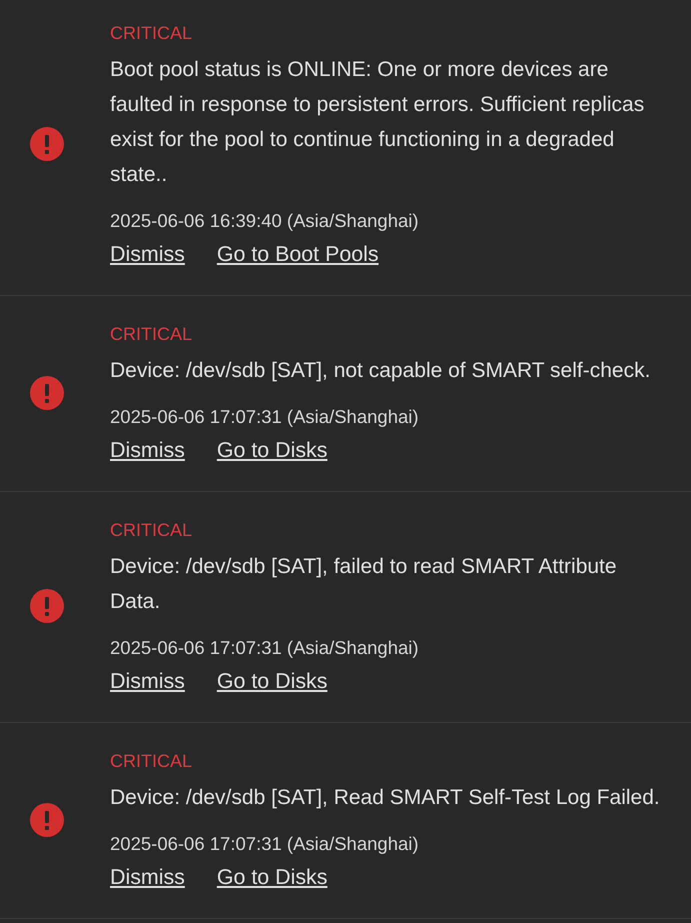 The width and height of the screenshot is (691, 923). Describe the element at coordinates (381, 371) in the screenshot. I see `alert-message: Device: /dev/sdb [SAT], not capable of SMART self-check.` at that location.